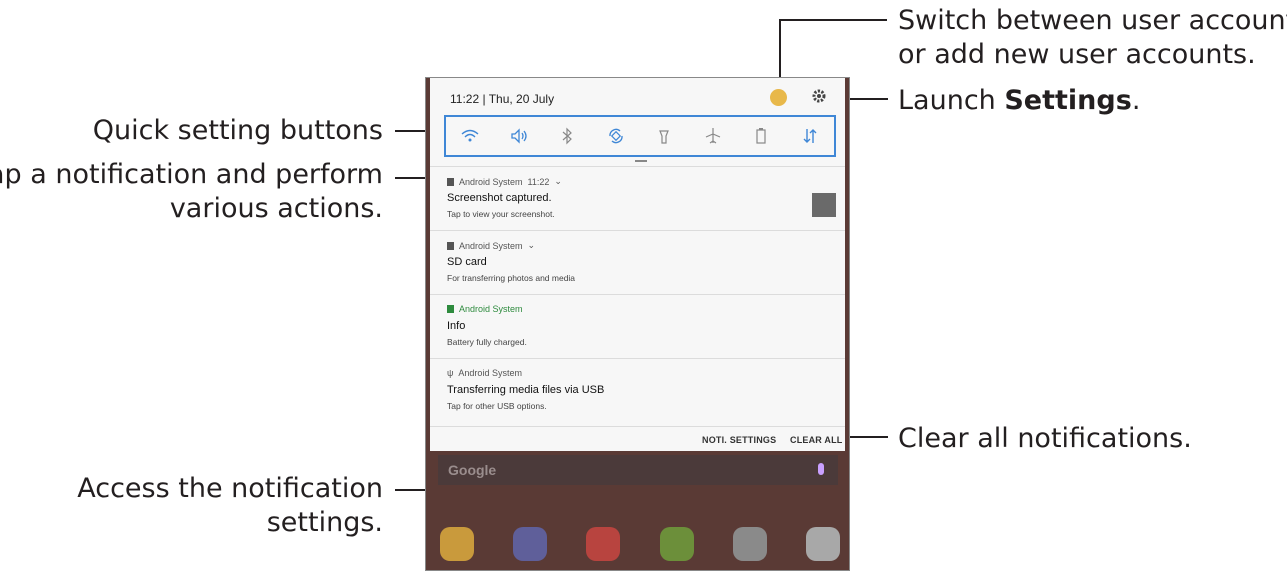  I want to click on notification-title: Transferring media files via USB, so click(526, 390).